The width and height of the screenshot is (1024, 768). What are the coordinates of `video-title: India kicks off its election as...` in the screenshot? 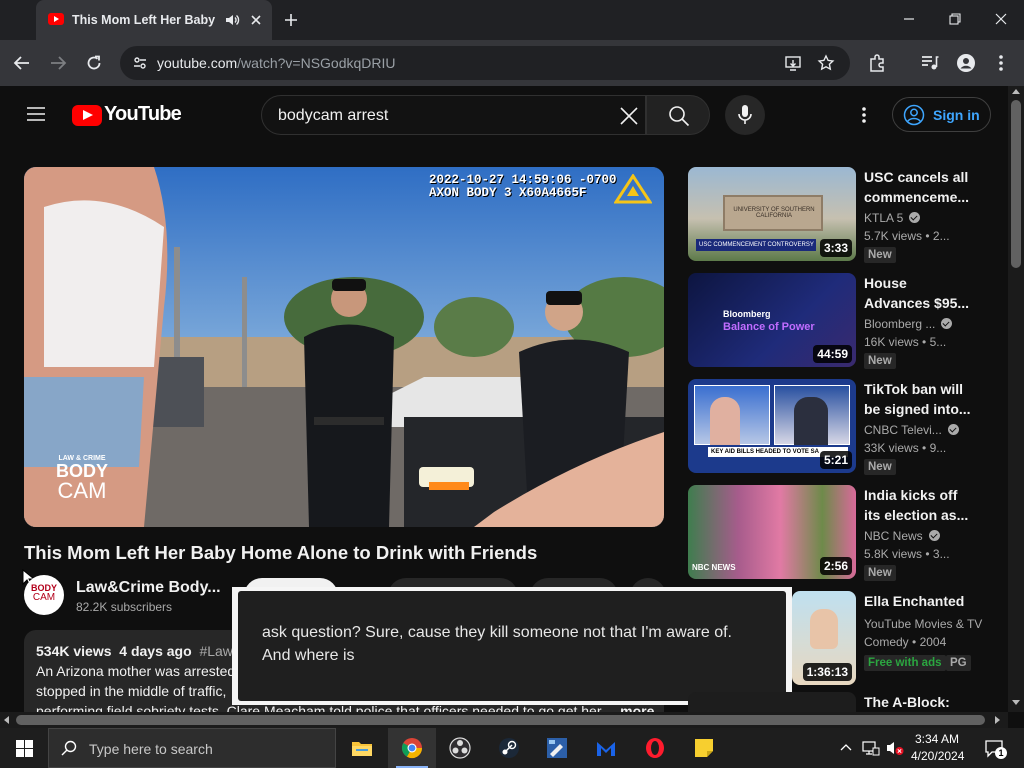 It's located at (926, 505).